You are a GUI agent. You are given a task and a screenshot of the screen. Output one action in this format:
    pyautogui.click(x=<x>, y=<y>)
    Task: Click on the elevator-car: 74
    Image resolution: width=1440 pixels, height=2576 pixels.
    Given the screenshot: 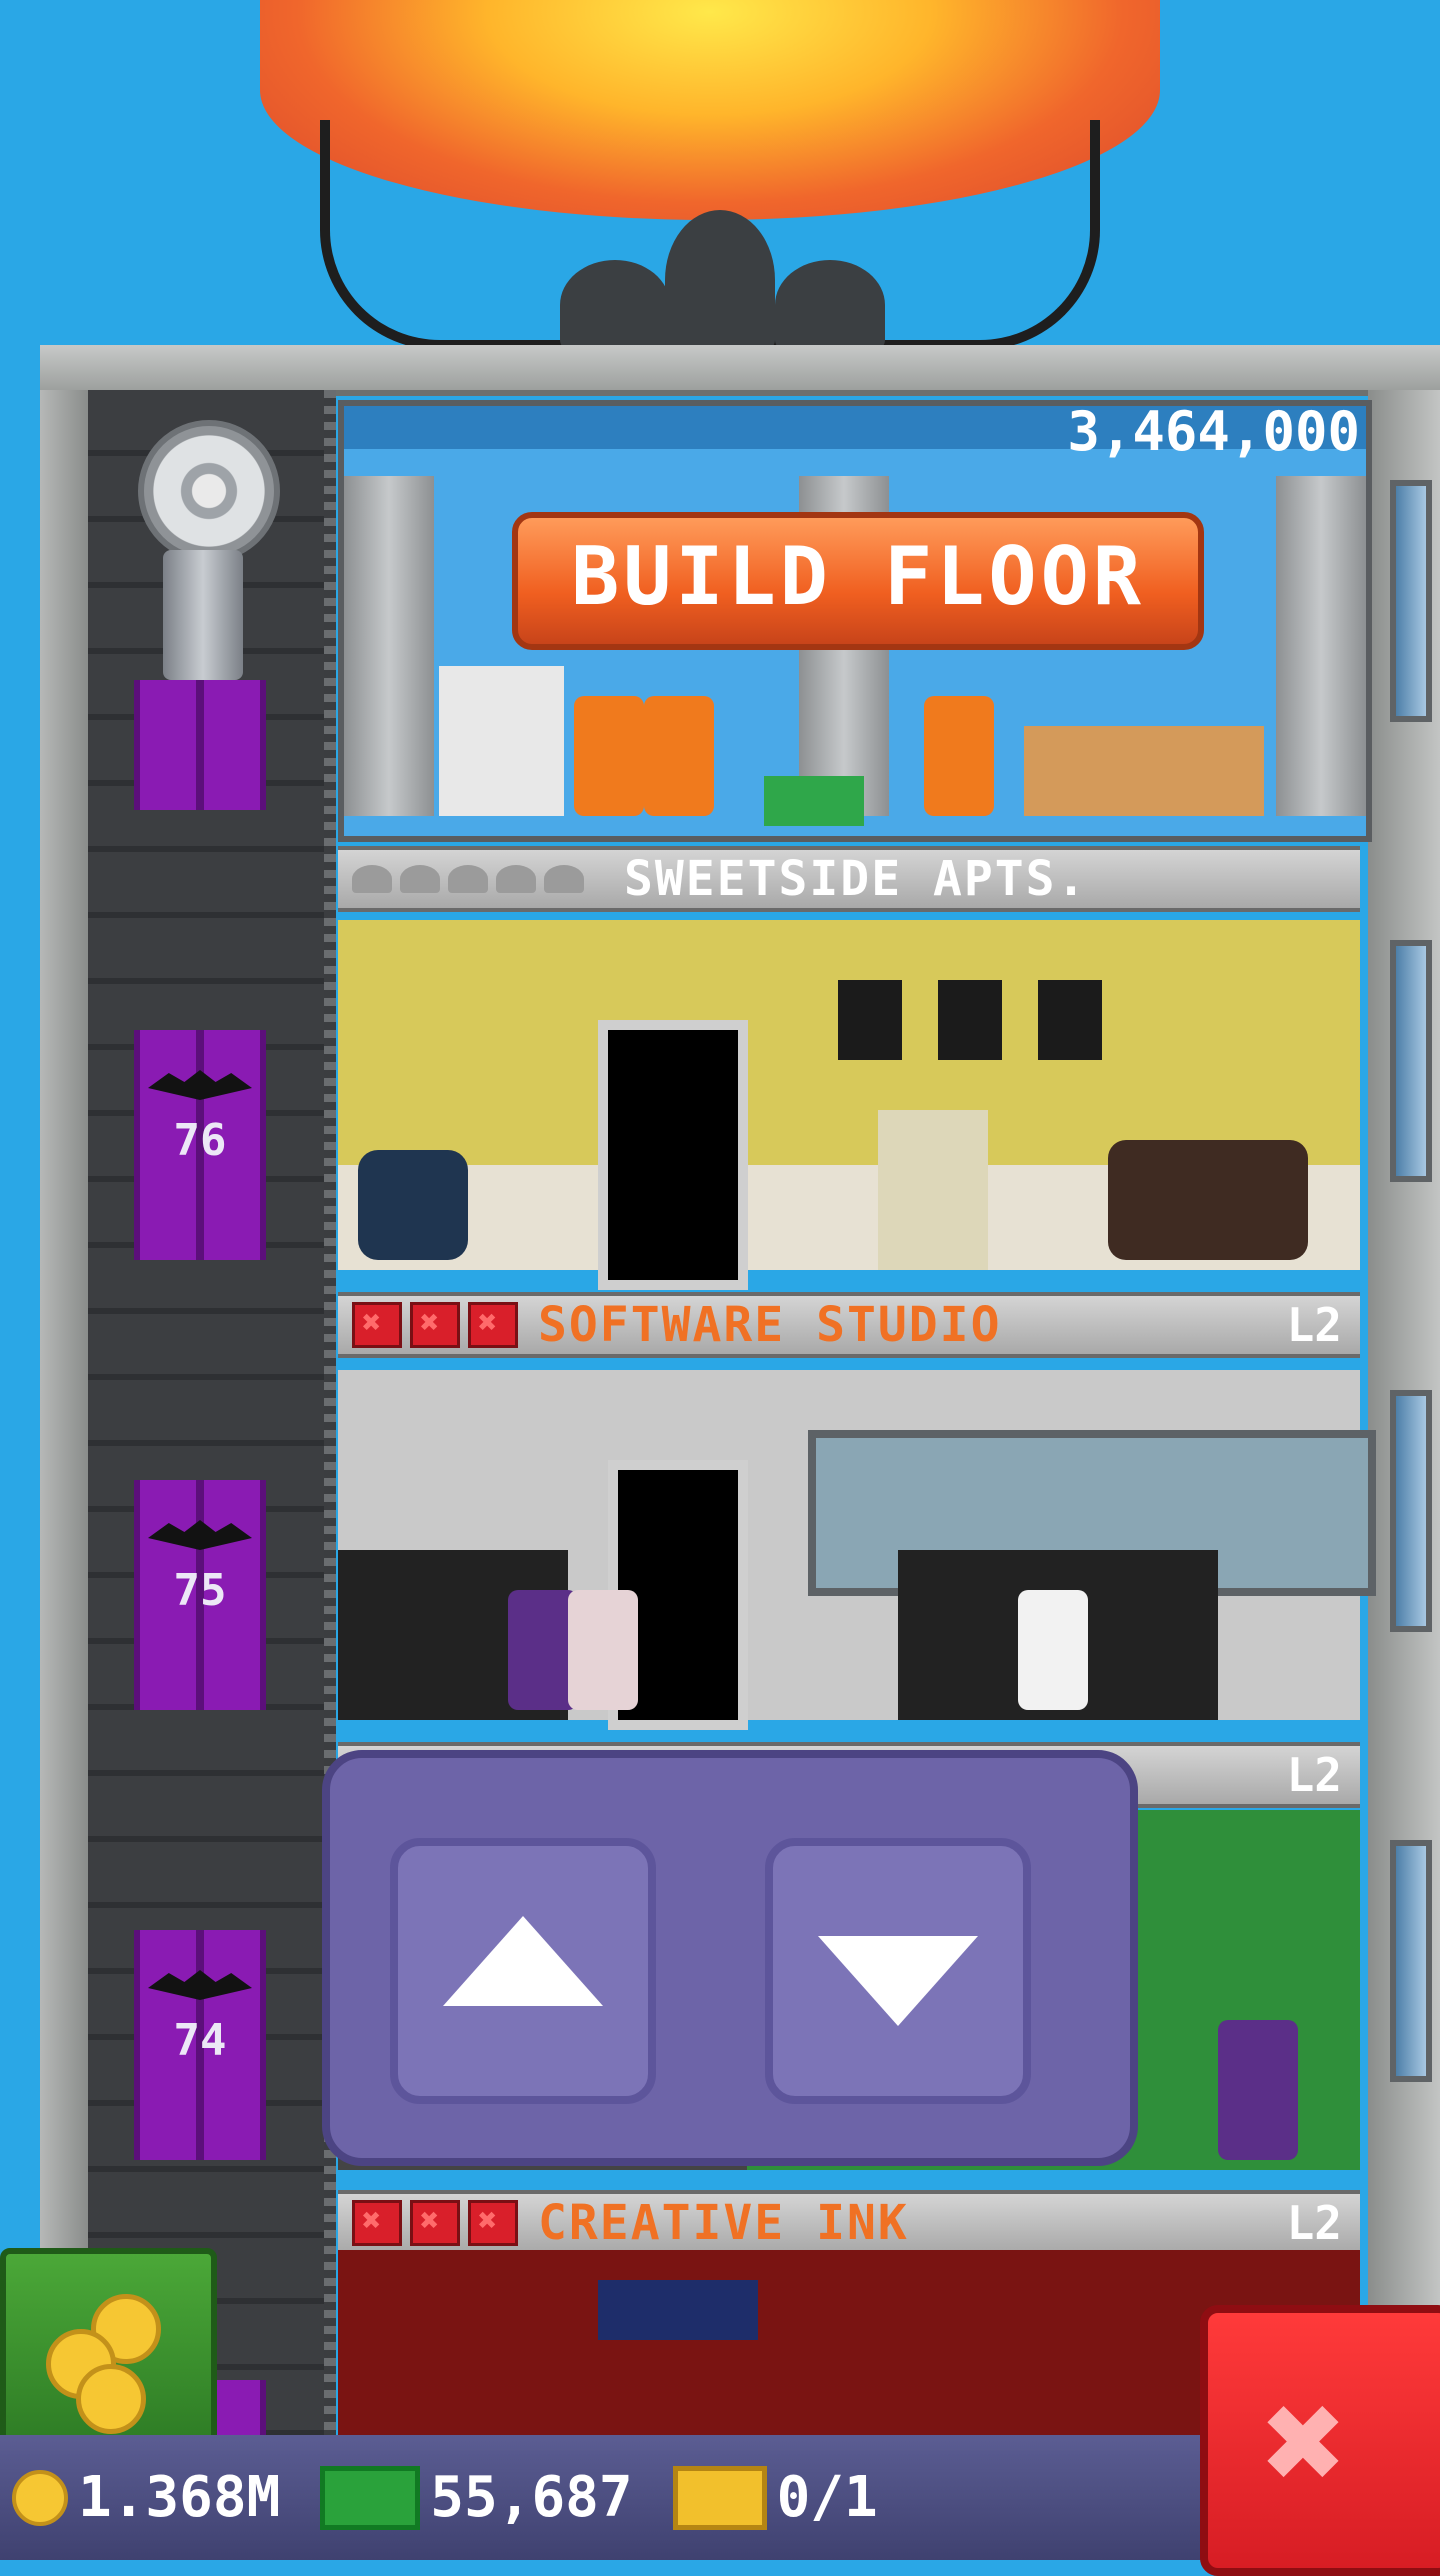 What is the action you would take?
    pyautogui.click(x=200, y=2045)
    